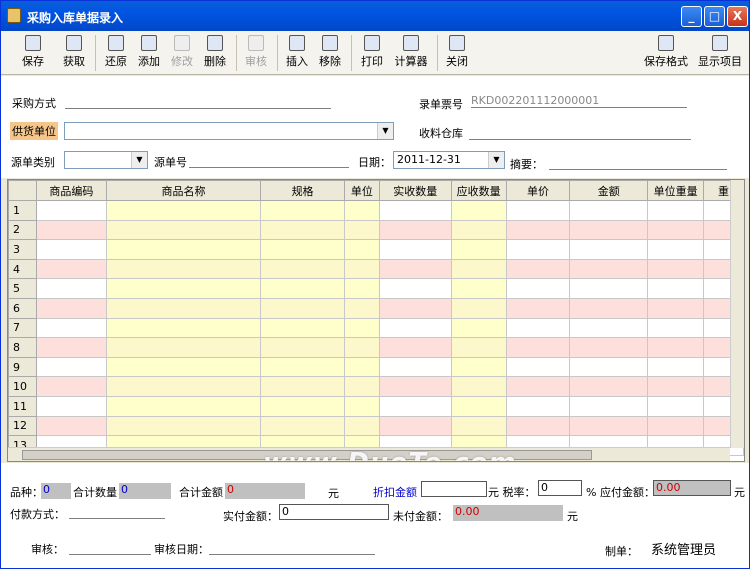  What do you see at coordinates (411, 53) in the screenshot?
I see `calculator-button: 计算器` at bounding box center [411, 53].